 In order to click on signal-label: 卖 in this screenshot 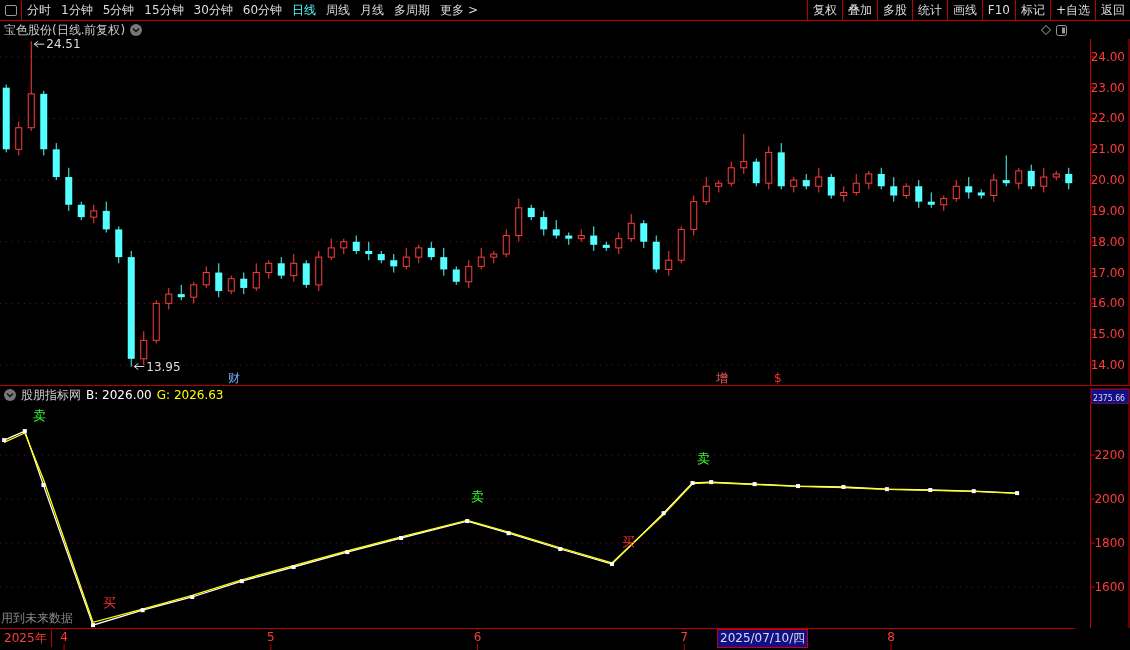, I will do `click(703, 458)`.